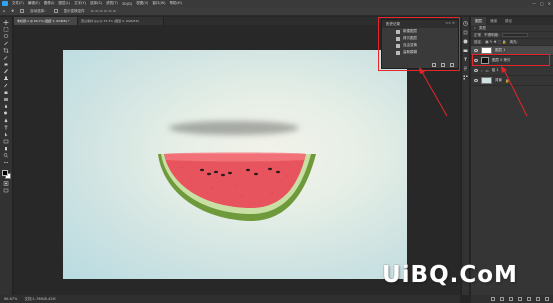 The width and height of the screenshot is (553, 303). Describe the element at coordinates (493, 299) in the screenshot. I see `link-layers-icon` at that location.